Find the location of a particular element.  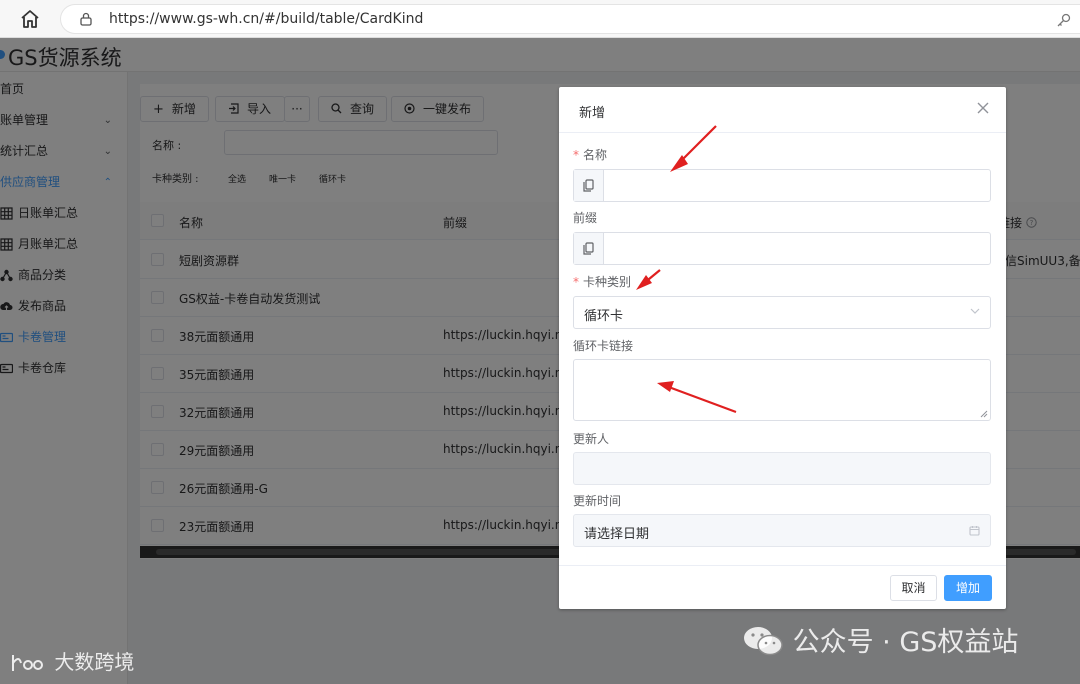

sidebar-item-label: 发布商品 is located at coordinates (42, 306).